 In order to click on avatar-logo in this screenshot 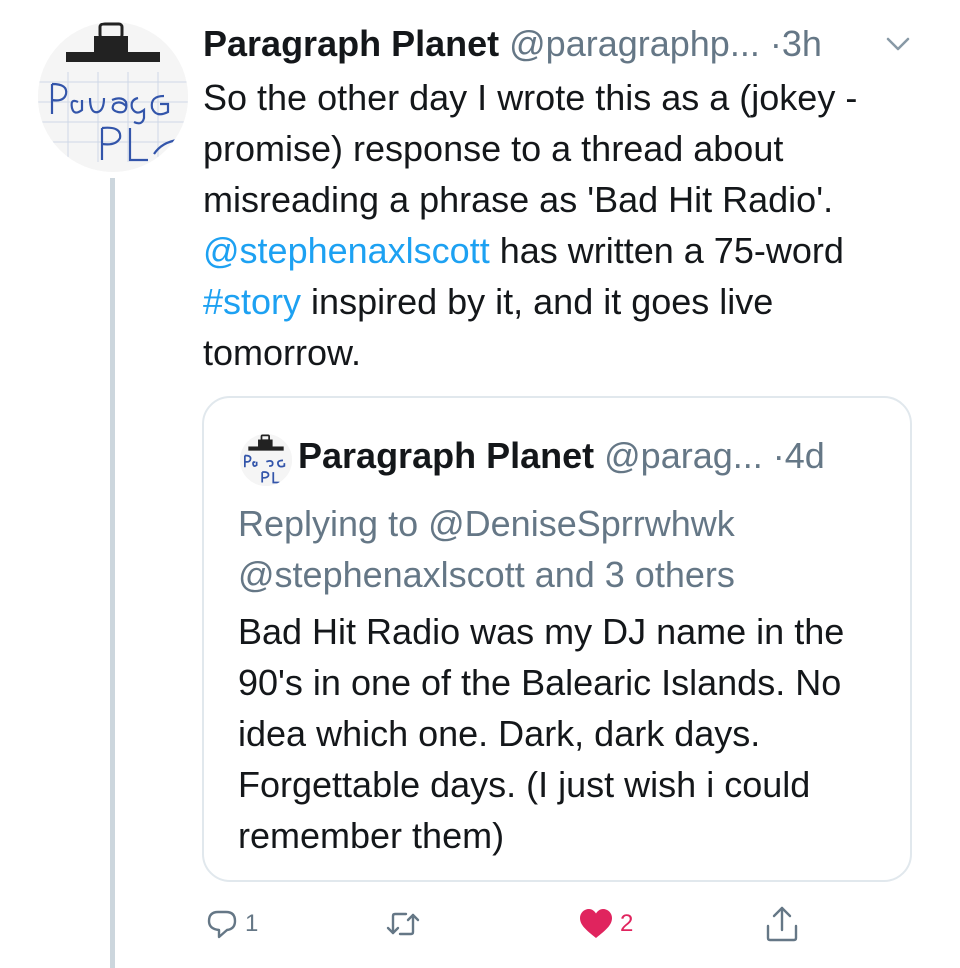, I will do `click(113, 97)`.